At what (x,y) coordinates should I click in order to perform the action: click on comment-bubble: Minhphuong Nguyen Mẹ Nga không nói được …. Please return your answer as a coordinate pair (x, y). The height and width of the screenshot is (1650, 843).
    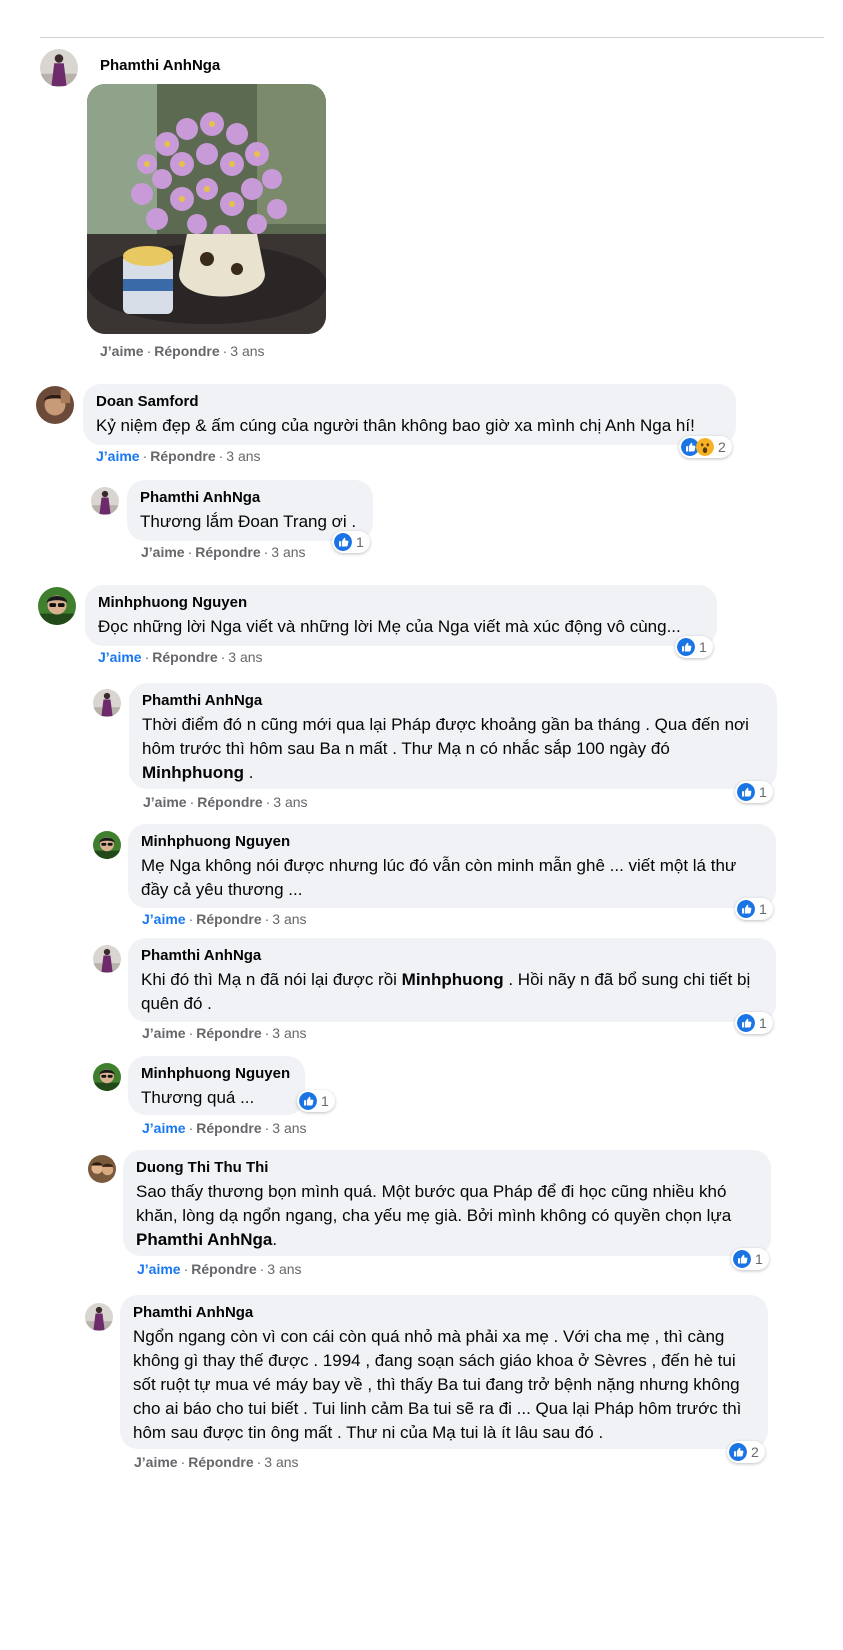
    Looking at the image, I should click on (452, 866).